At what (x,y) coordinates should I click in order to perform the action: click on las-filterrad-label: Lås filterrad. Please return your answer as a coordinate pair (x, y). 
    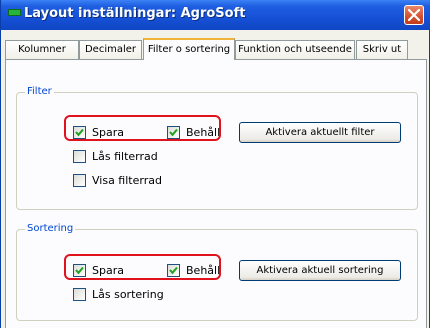
    Looking at the image, I should click on (125, 156).